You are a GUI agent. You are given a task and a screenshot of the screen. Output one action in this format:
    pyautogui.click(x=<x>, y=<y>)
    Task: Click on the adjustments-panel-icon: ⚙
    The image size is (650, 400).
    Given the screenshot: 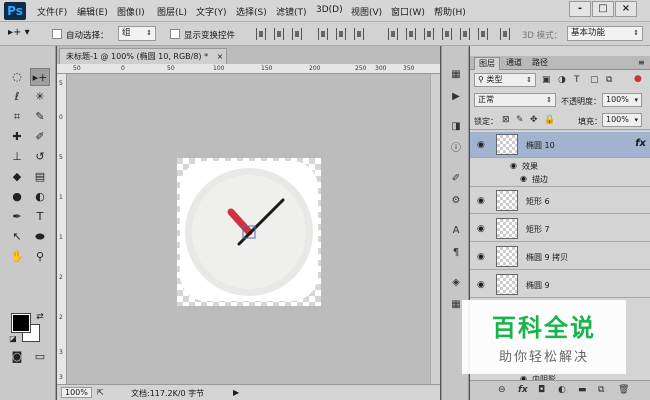 What is the action you would take?
    pyautogui.click(x=456, y=201)
    